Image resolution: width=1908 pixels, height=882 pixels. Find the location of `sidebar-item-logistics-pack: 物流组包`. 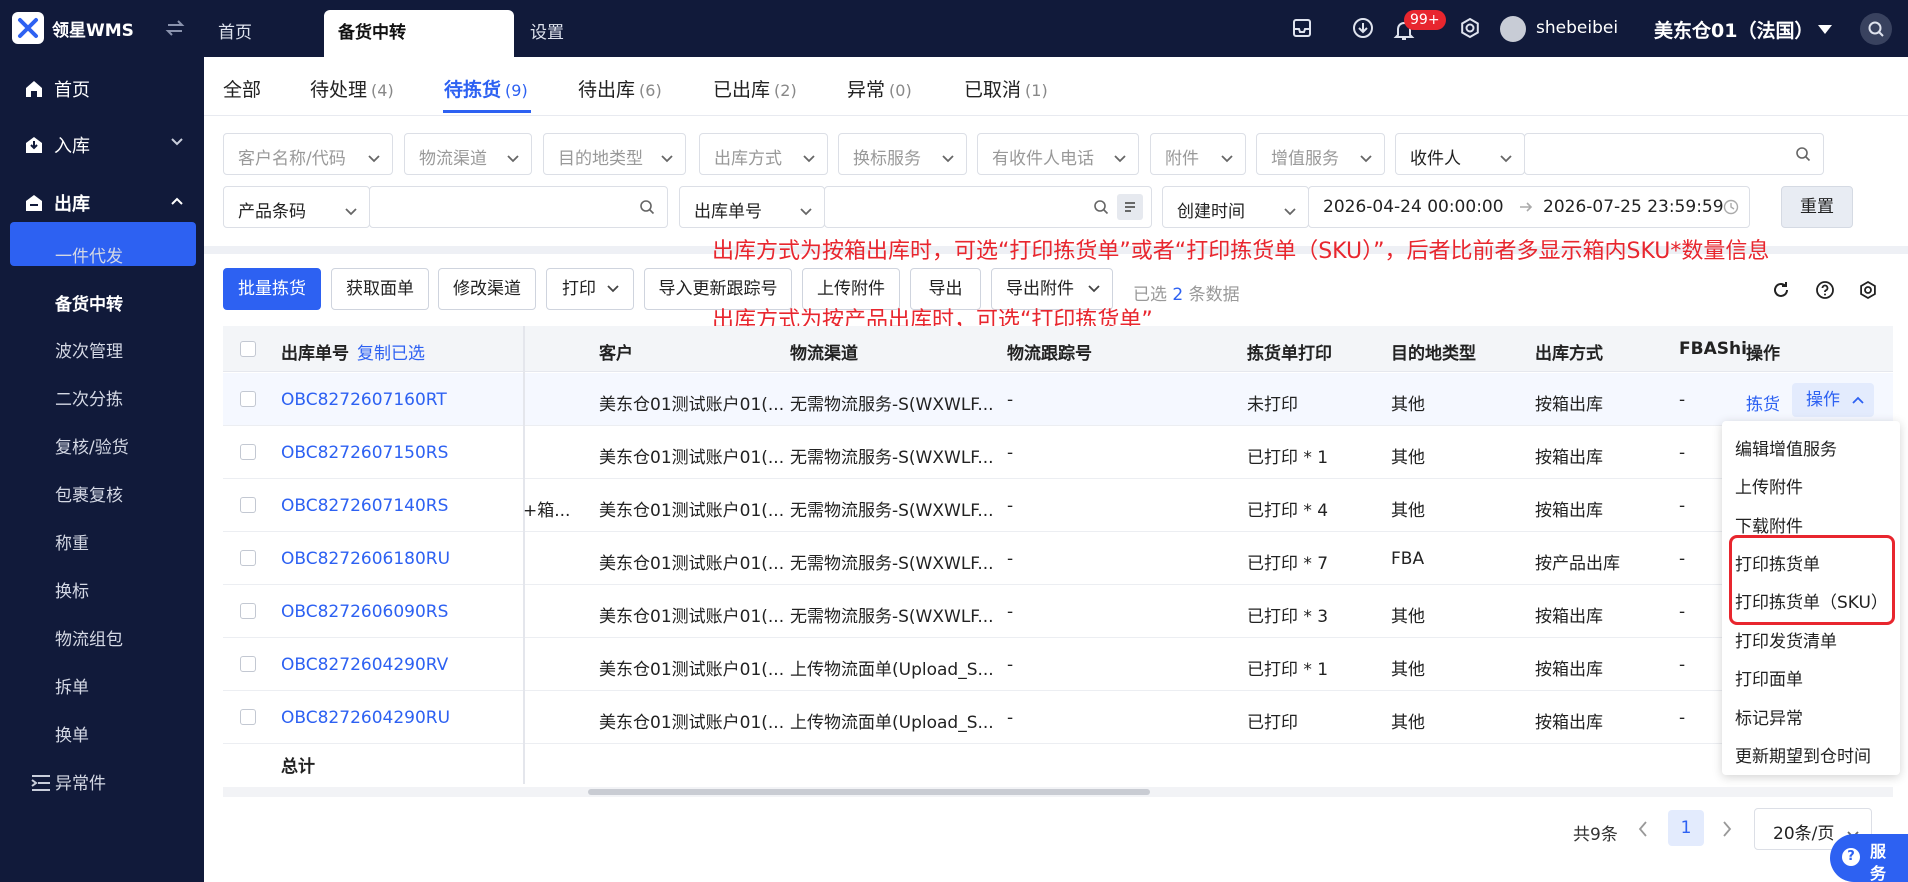

sidebar-item-logistics-pack: 物流组包 is located at coordinates (89, 637).